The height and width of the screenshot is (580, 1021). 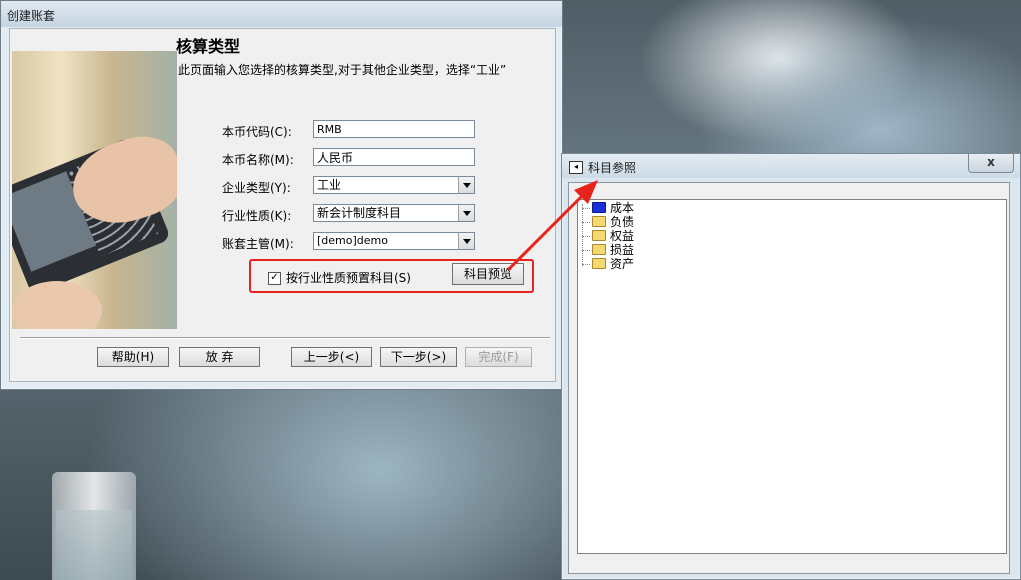 What do you see at coordinates (552, 226) in the screenshot?
I see `annotation-arrow` at bounding box center [552, 226].